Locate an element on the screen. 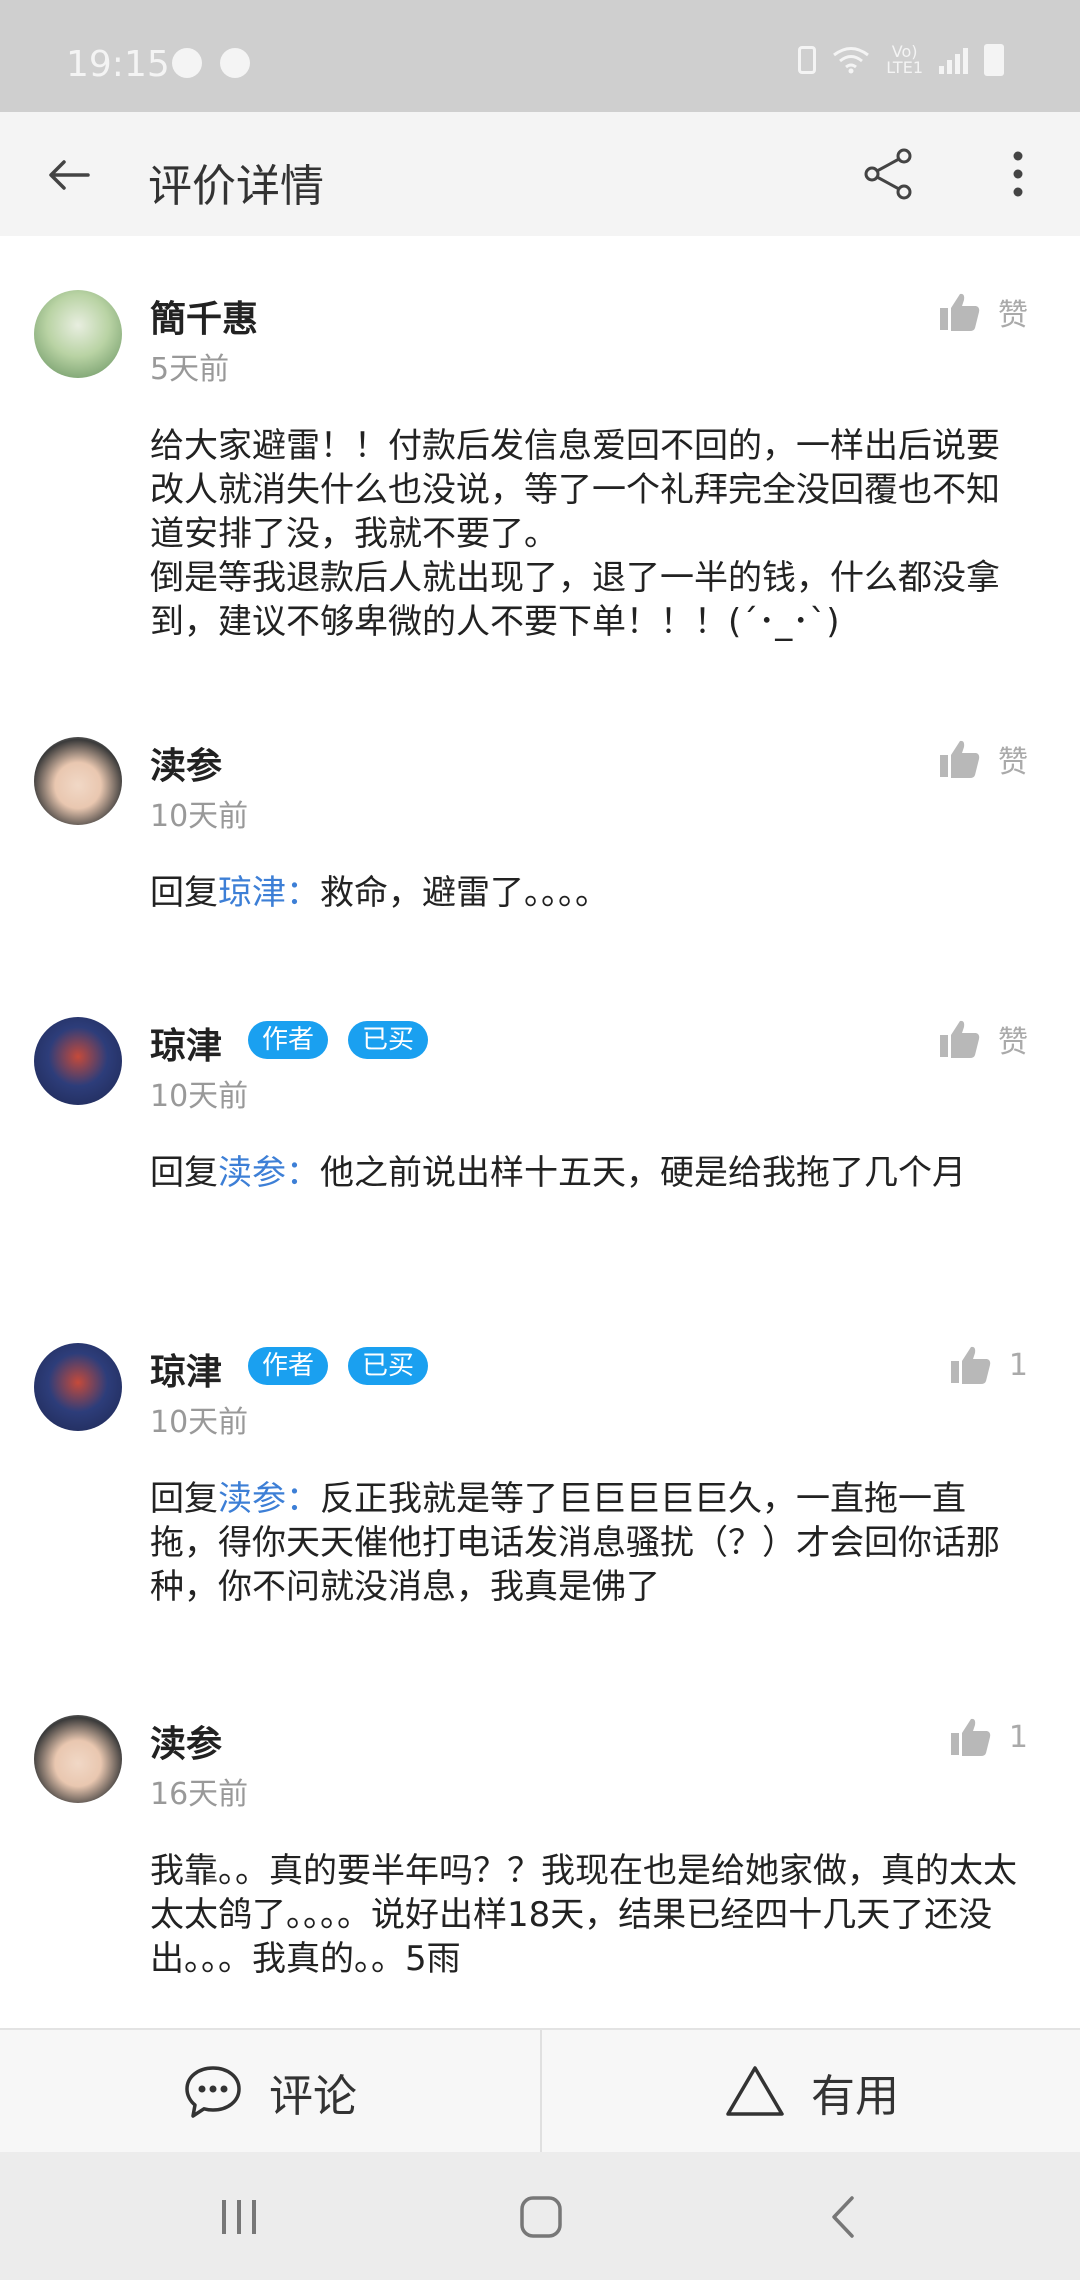  status-right-icons: Vo) LTE1 is located at coordinates (901, 60).